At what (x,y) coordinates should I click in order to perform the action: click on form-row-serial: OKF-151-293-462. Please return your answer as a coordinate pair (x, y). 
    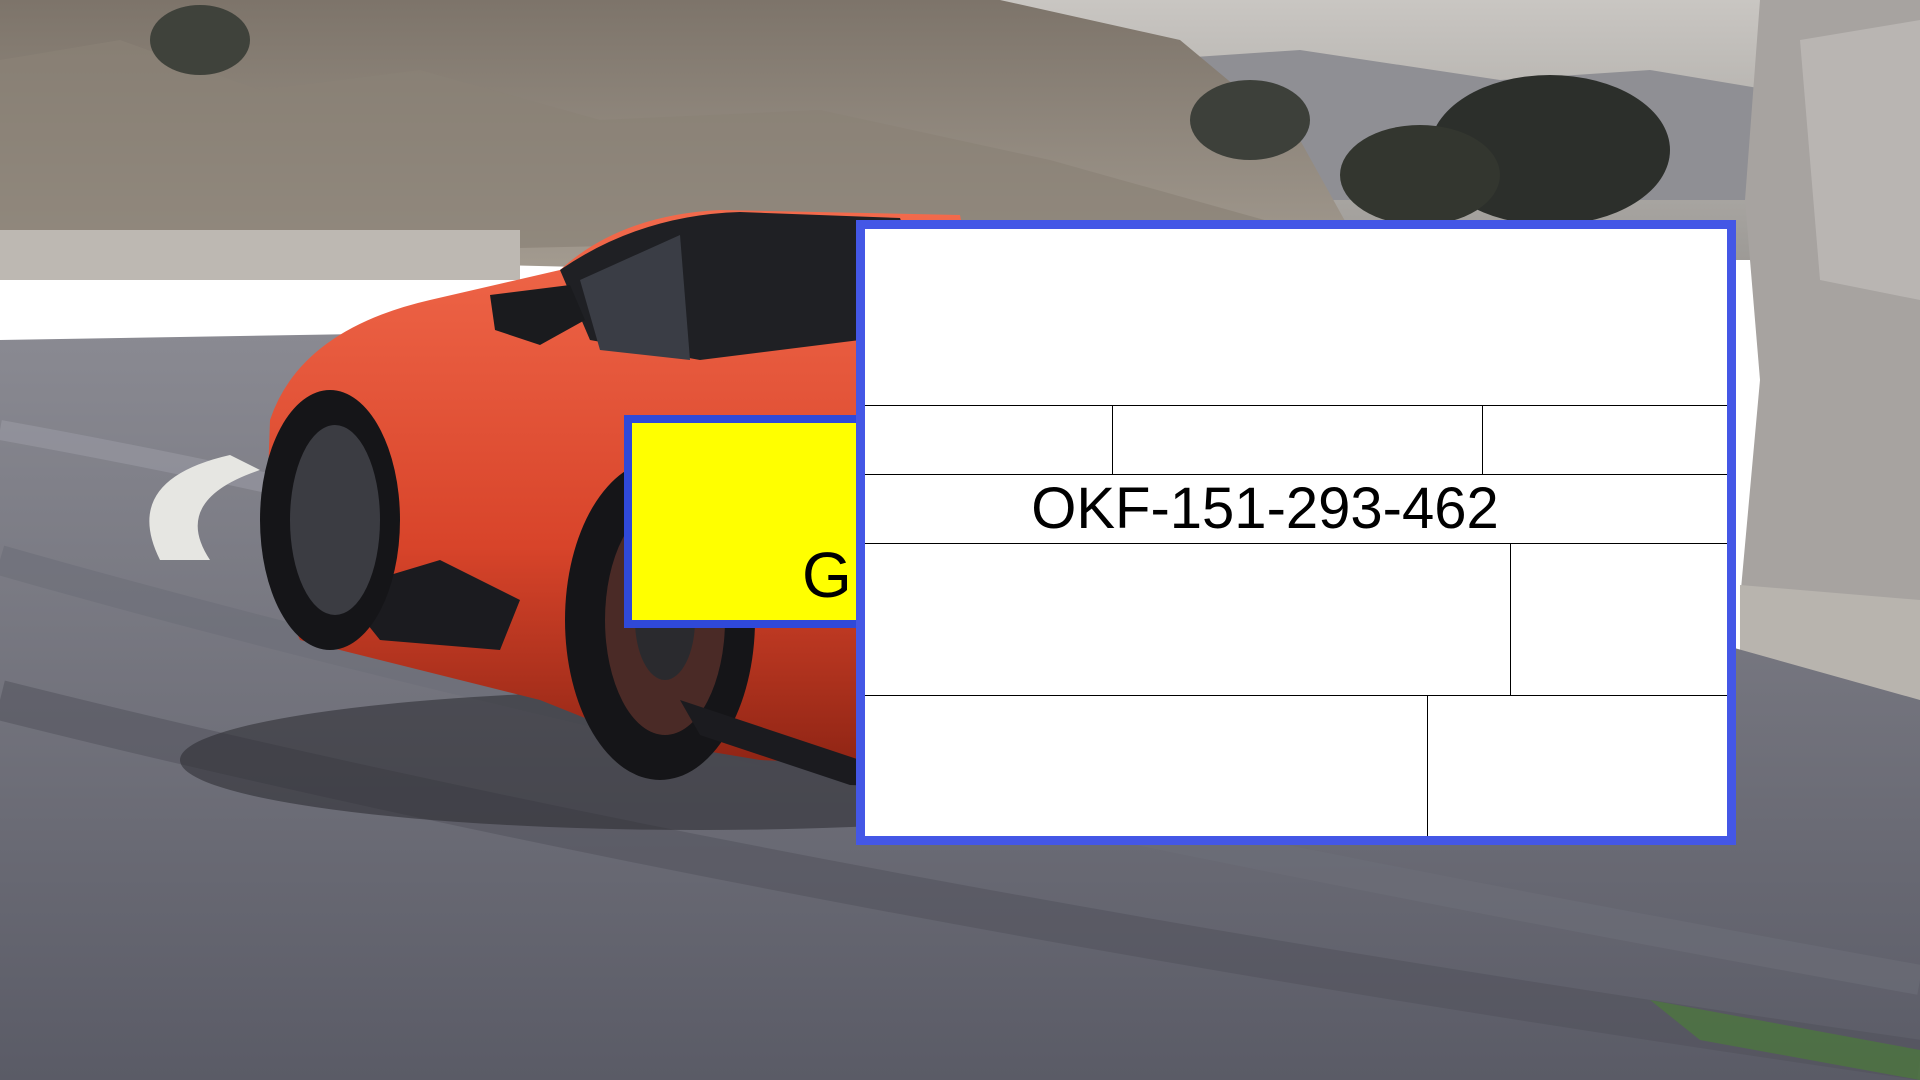
    Looking at the image, I should click on (1296, 509).